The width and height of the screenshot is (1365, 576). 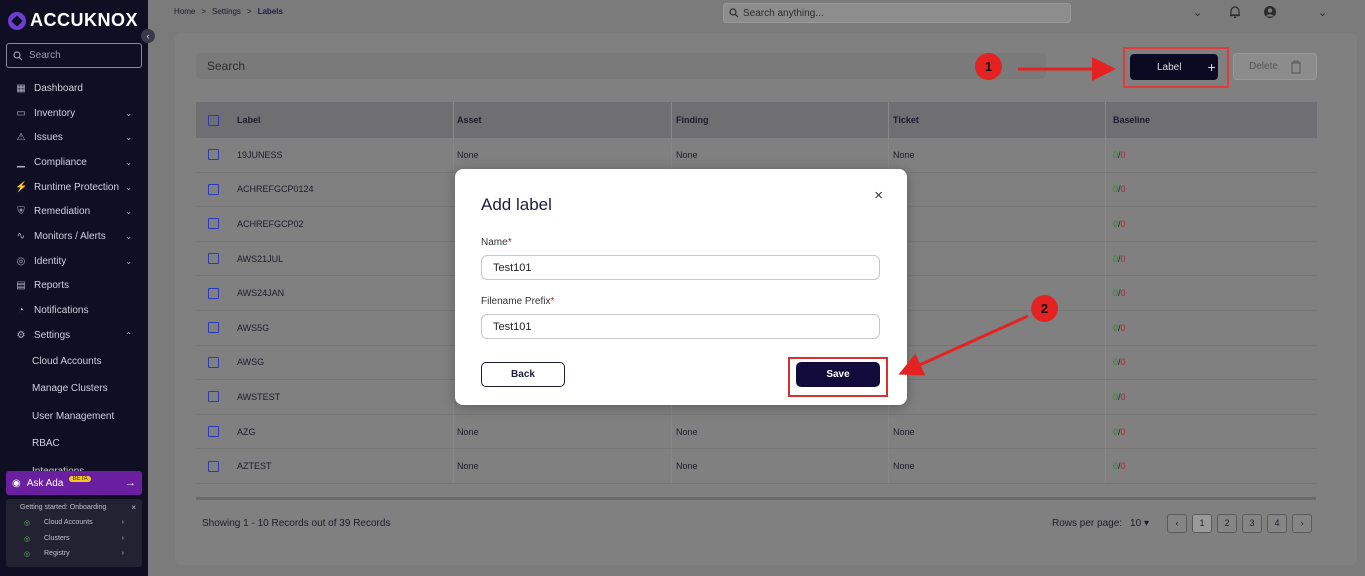 I want to click on filename-prefix-field, so click(x=680, y=326).